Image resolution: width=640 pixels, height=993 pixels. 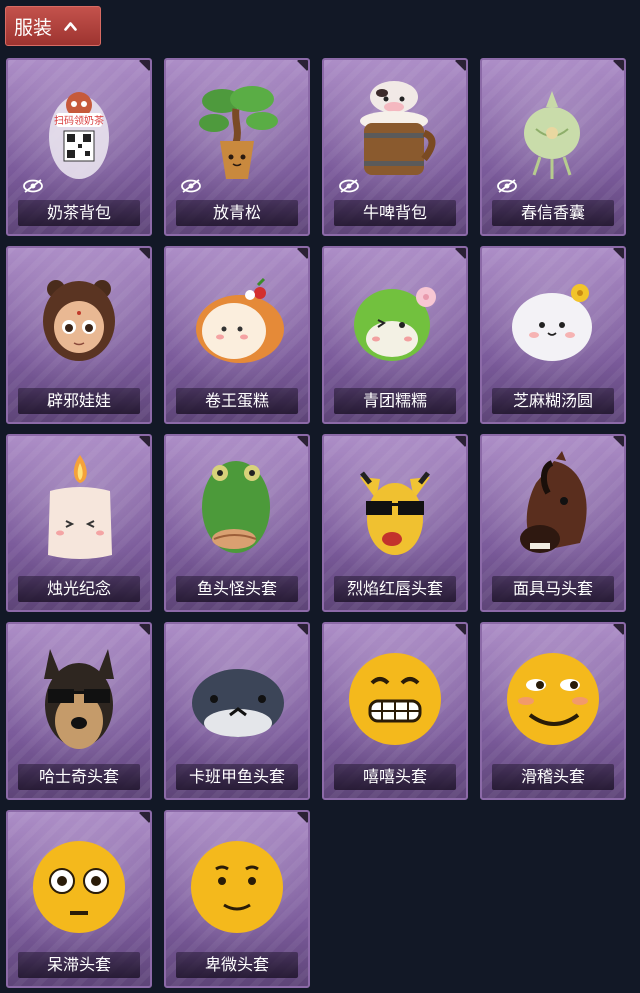 What do you see at coordinates (553, 213) in the screenshot?
I see `outfit-item-name: 春信香囊` at bounding box center [553, 213].